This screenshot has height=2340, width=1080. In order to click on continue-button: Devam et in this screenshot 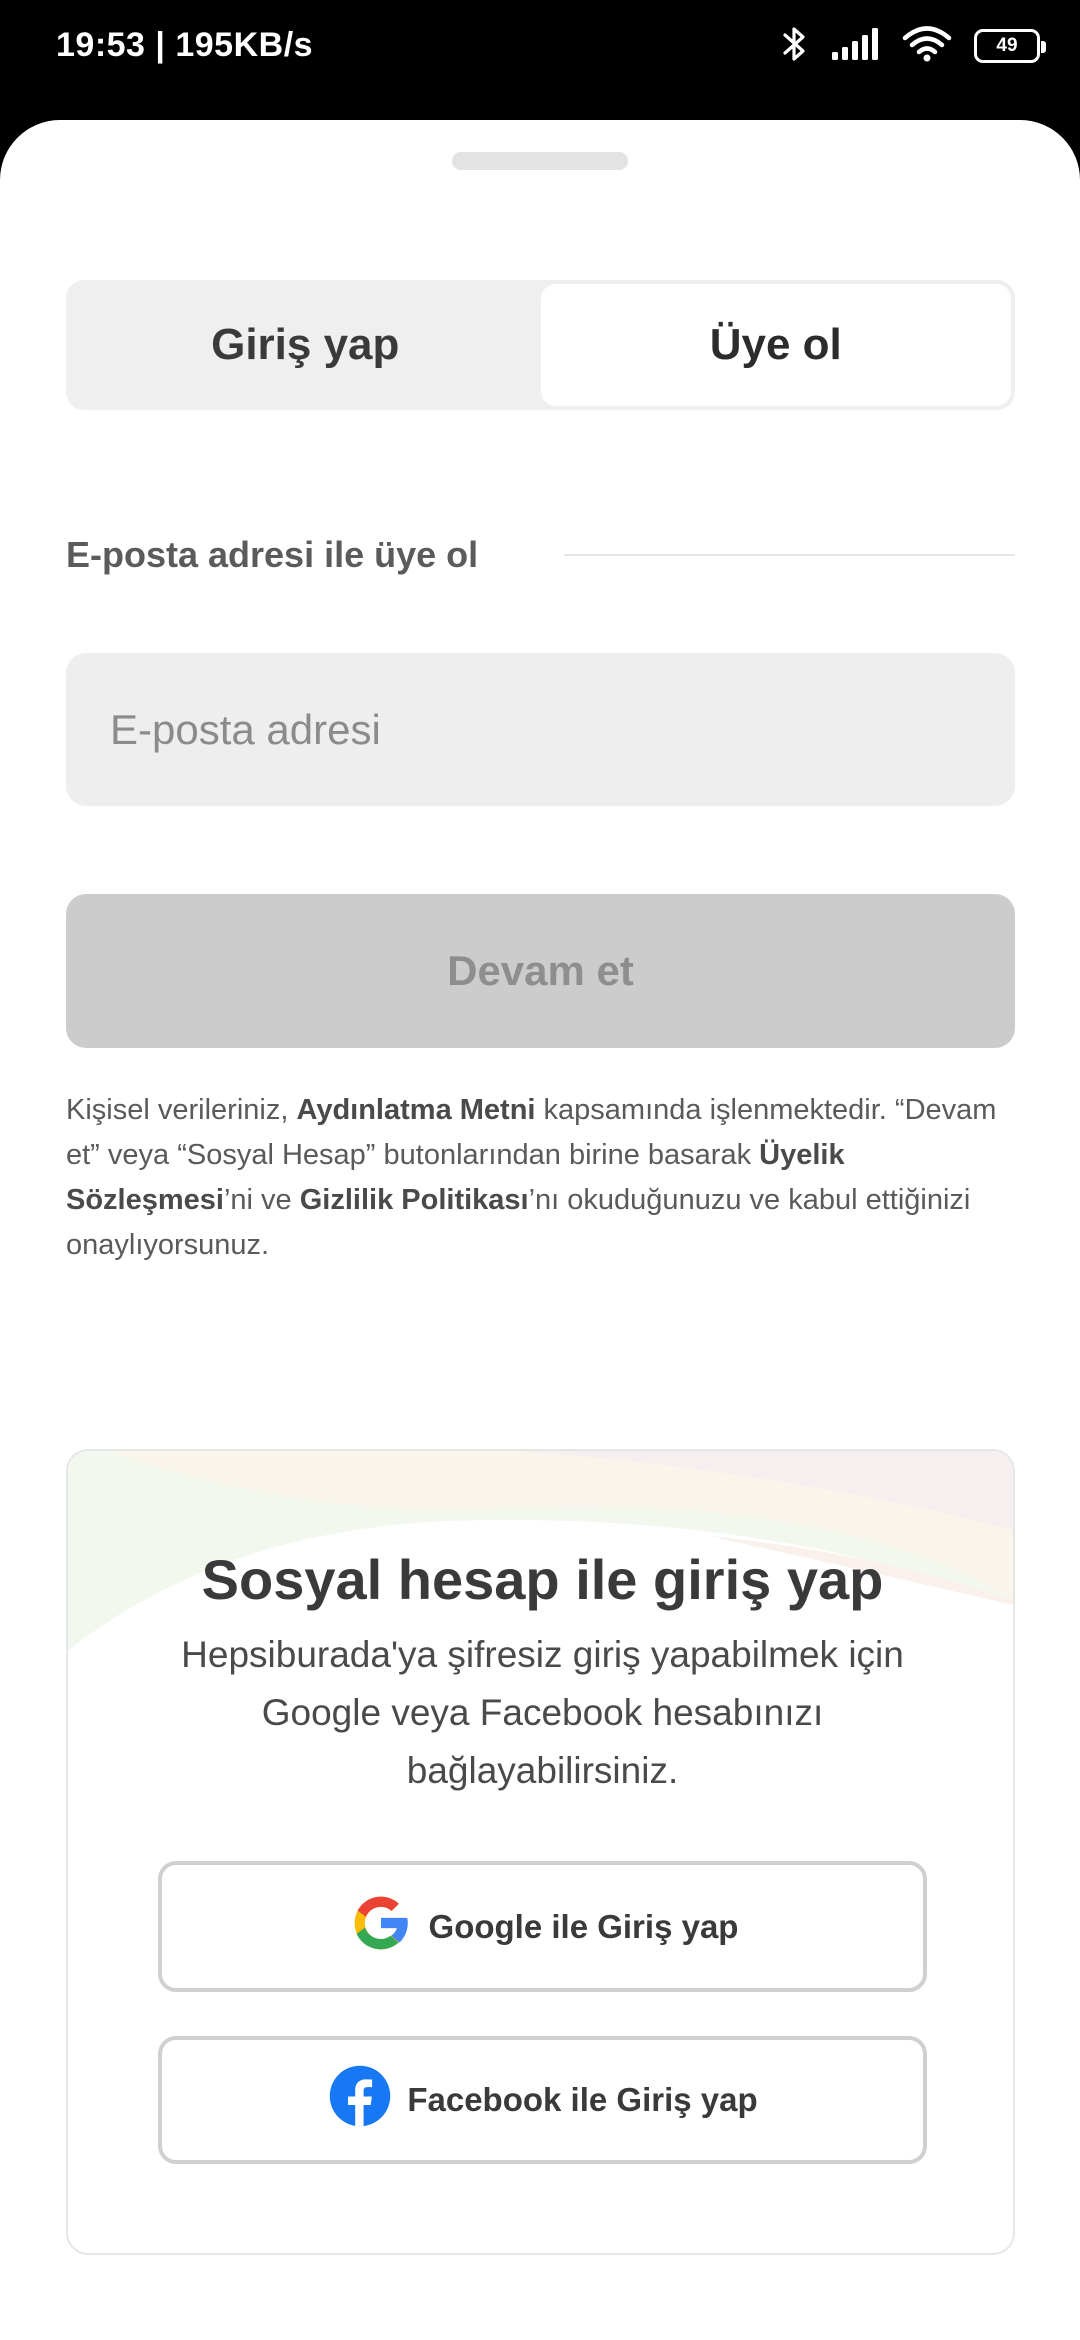, I will do `click(540, 971)`.